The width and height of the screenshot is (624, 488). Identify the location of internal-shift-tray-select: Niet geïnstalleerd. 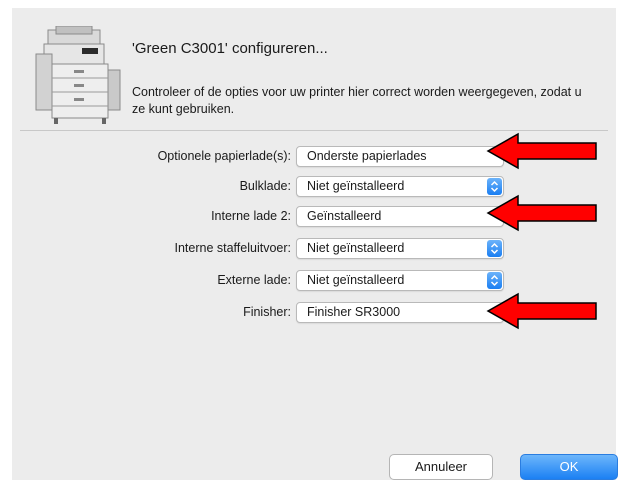
(400, 248).